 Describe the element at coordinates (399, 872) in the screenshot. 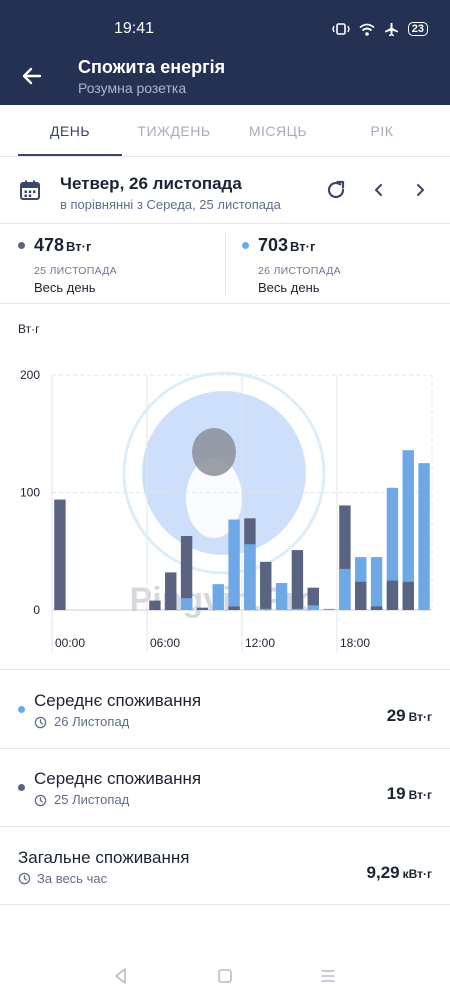

I see `summary-value: 9,29 кВт·г` at that location.